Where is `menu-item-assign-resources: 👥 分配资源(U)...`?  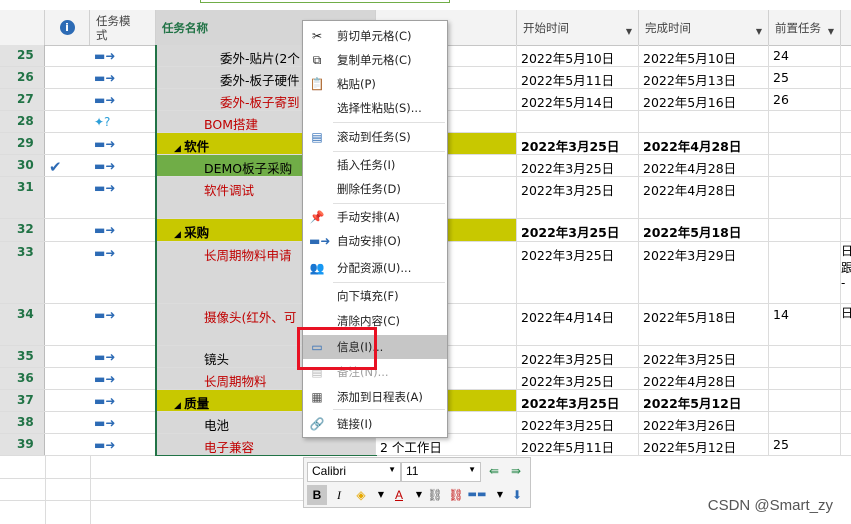
menu-item-assign-resources: 👥 分配资源(U)... is located at coordinates (375, 268).